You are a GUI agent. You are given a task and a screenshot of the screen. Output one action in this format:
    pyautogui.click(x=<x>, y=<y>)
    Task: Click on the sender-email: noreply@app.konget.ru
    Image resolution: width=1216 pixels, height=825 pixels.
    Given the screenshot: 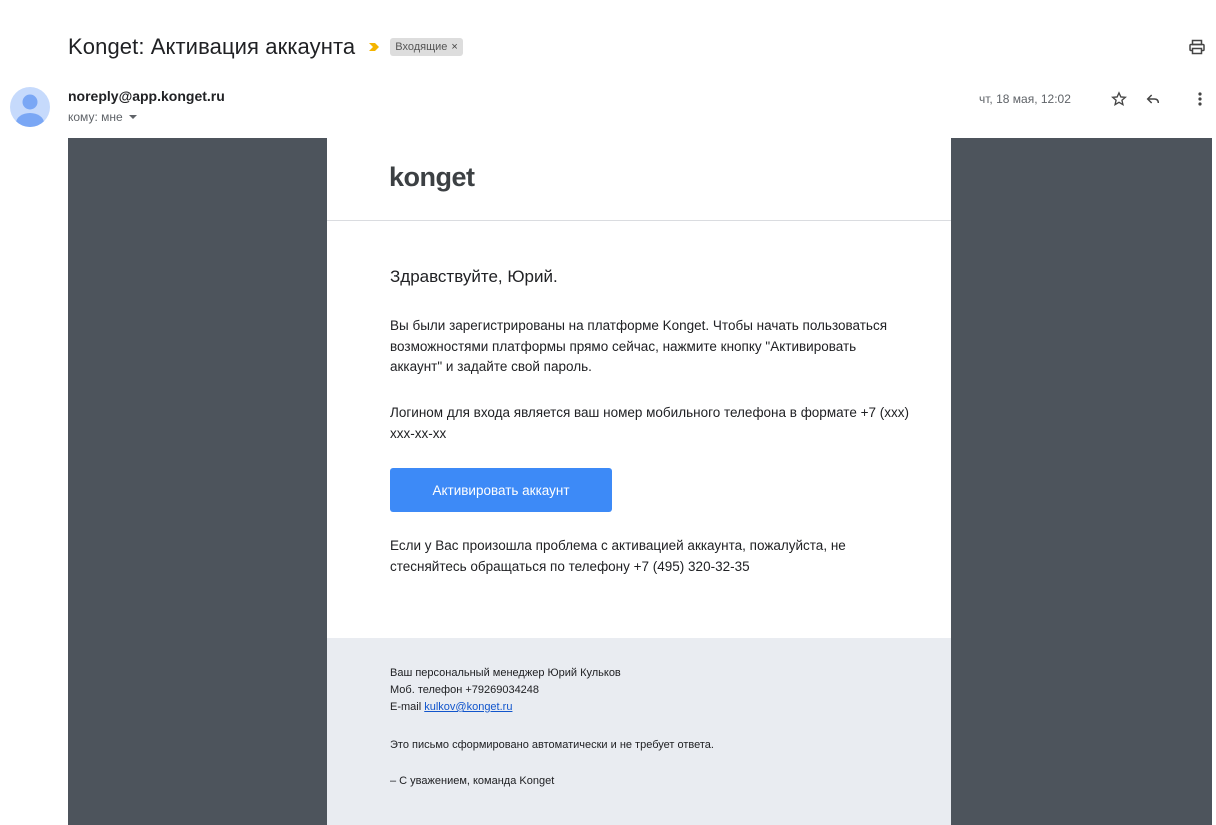 What is the action you would take?
    pyautogui.click(x=146, y=96)
    